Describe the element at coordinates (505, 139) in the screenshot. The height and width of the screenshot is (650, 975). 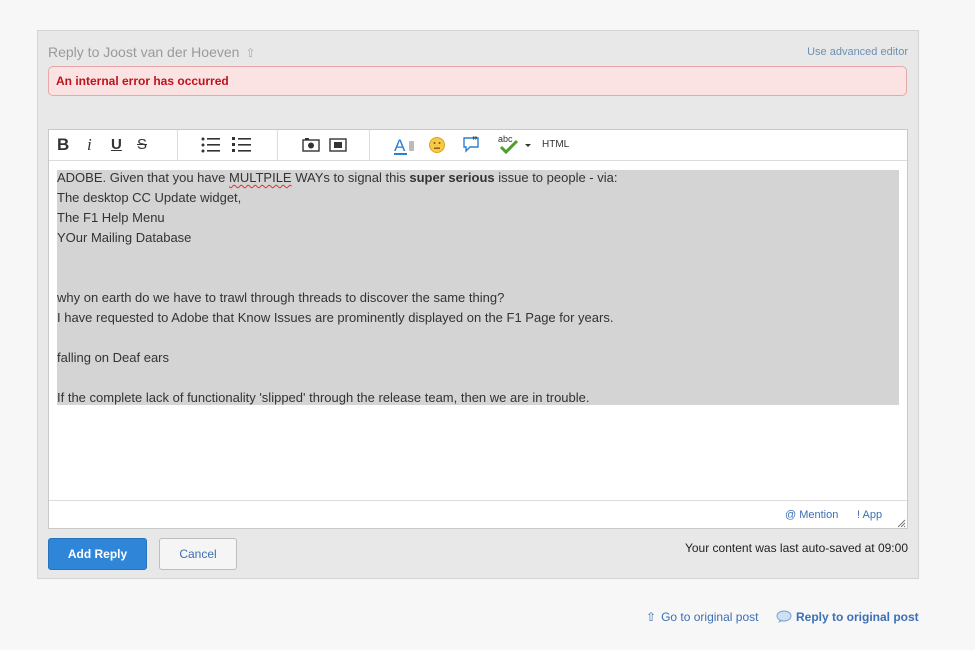
I see `spellcheck-abc-label: abc` at that location.